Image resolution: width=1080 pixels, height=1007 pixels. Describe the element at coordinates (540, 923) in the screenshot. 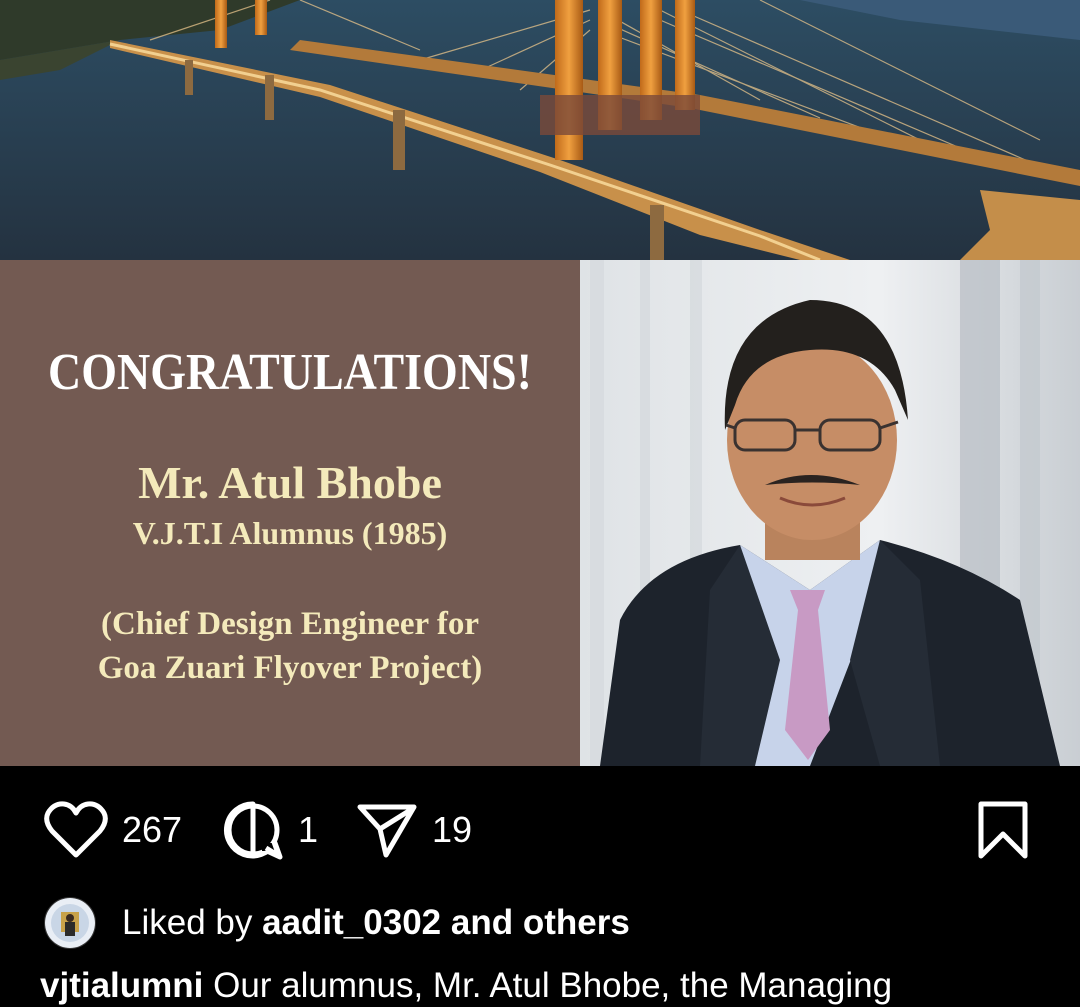

I see `liked-by-suffix: and others` at that location.